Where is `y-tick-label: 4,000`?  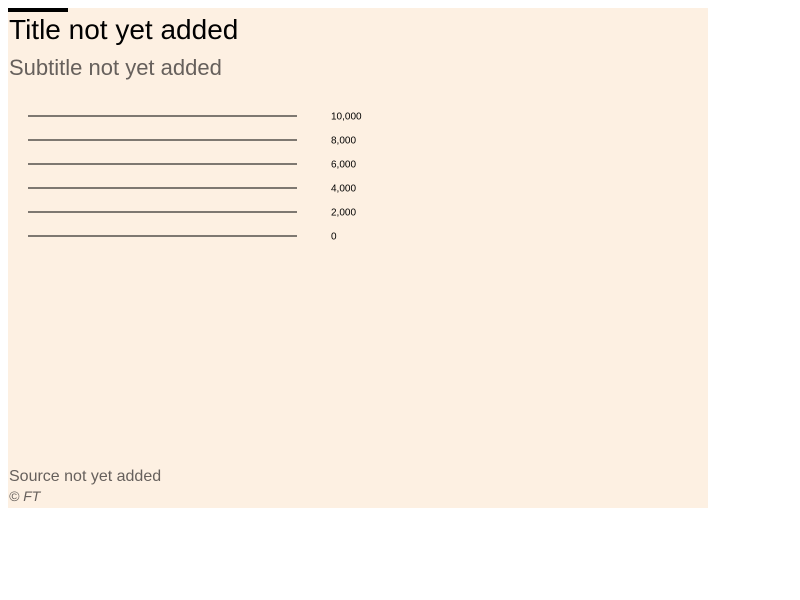 y-tick-label: 4,000 is located at coordinates (343, 189).